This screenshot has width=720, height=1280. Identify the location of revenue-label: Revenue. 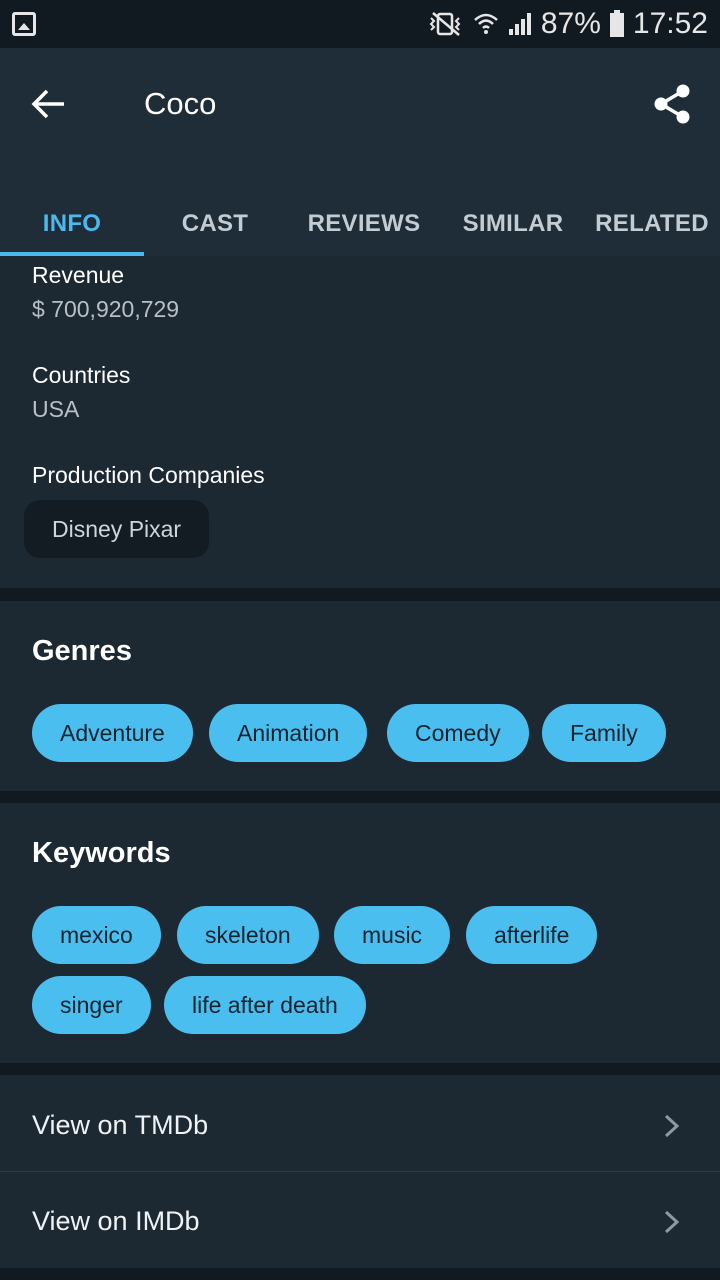
(78, 275).